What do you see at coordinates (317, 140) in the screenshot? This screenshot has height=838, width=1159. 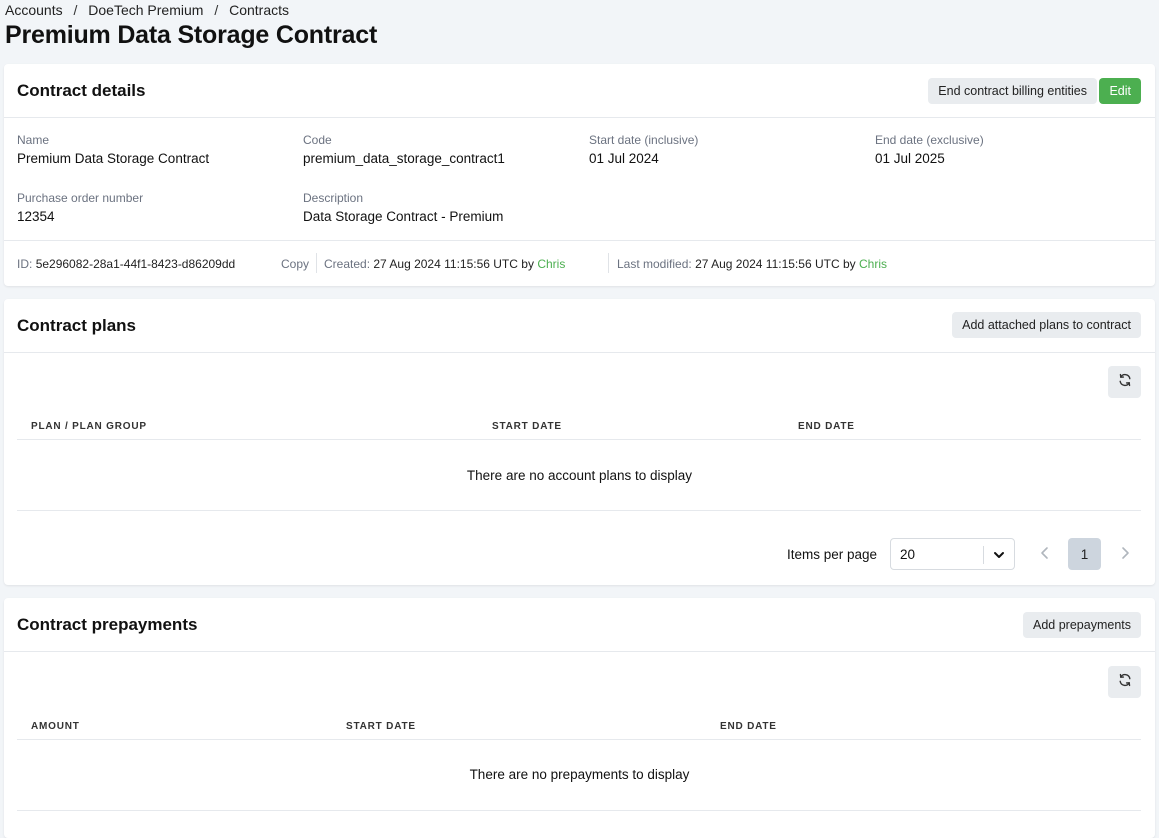 I see `code-label: Code` at bounding box center [317, 140].